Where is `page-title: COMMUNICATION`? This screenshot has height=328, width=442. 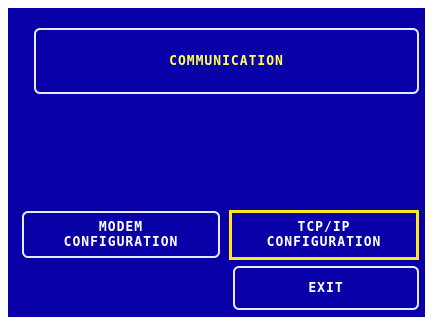
page-title: COMMUNICATION is located at coordinates (226, 61).